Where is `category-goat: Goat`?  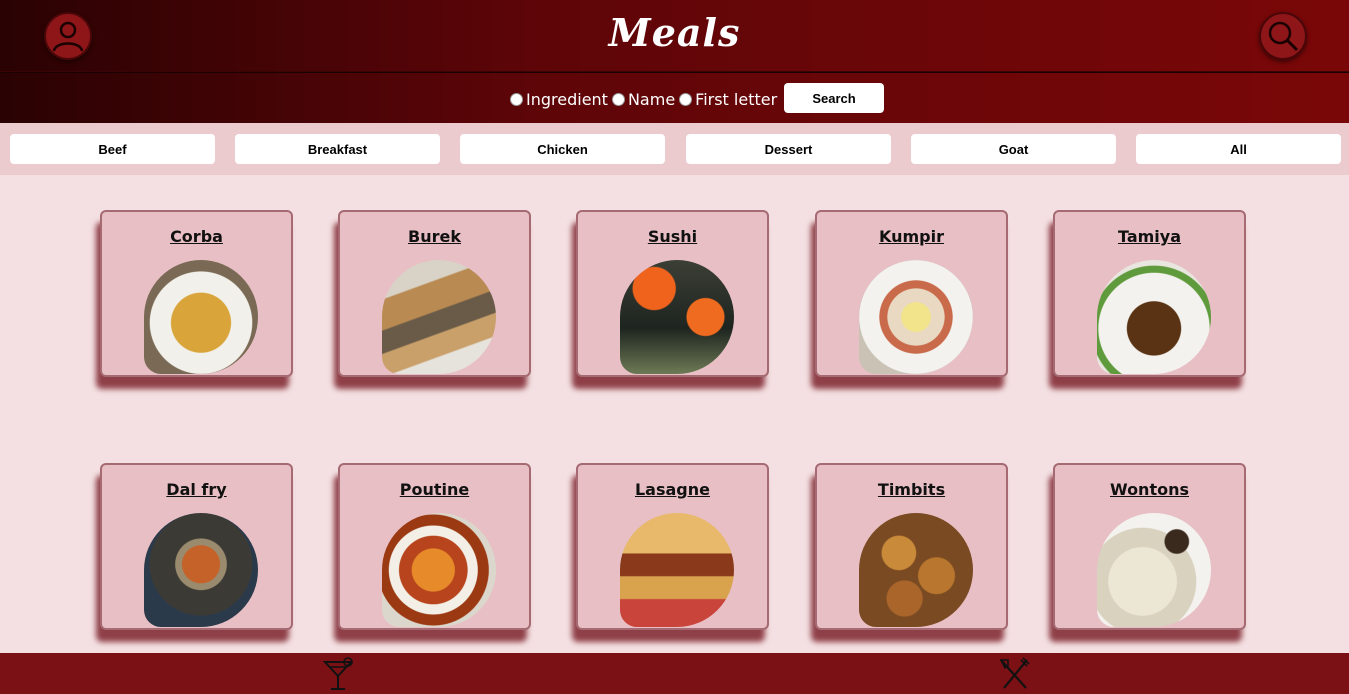
category-goat: Goat is located at coordinates (1013, 149).